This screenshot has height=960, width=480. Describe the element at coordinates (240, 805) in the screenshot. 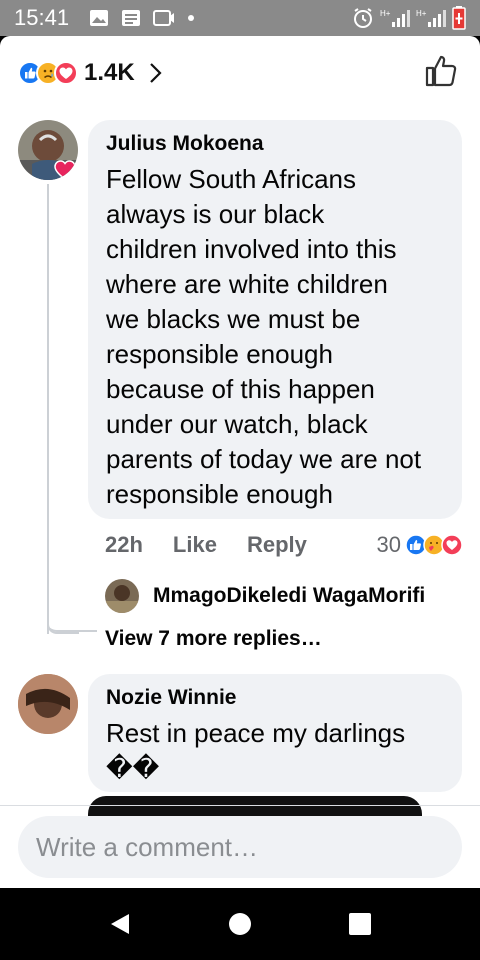

I see `compose-divider` at that location.